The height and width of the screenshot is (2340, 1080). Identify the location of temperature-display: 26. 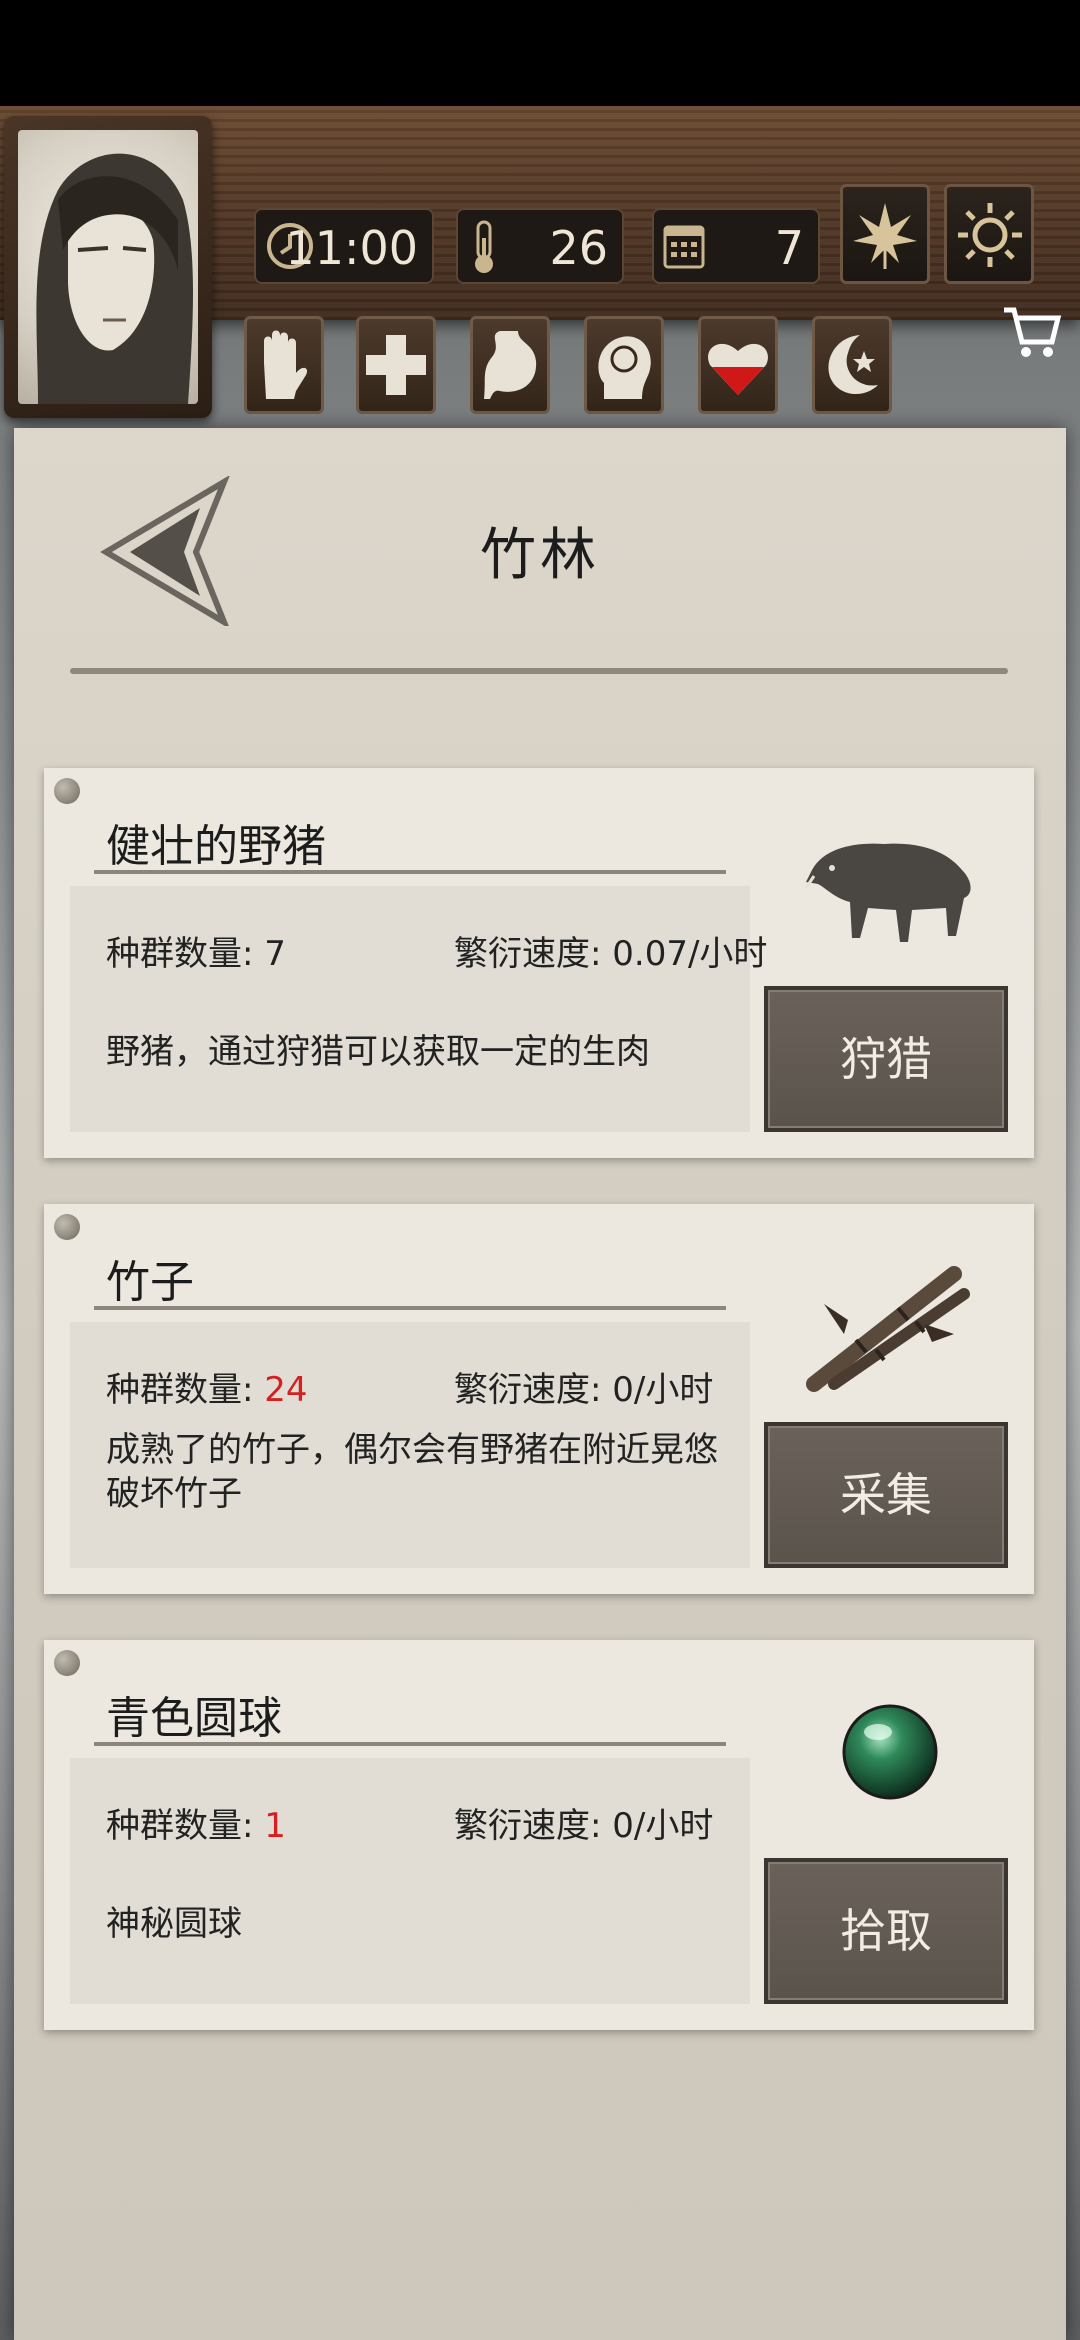
(540, 246).